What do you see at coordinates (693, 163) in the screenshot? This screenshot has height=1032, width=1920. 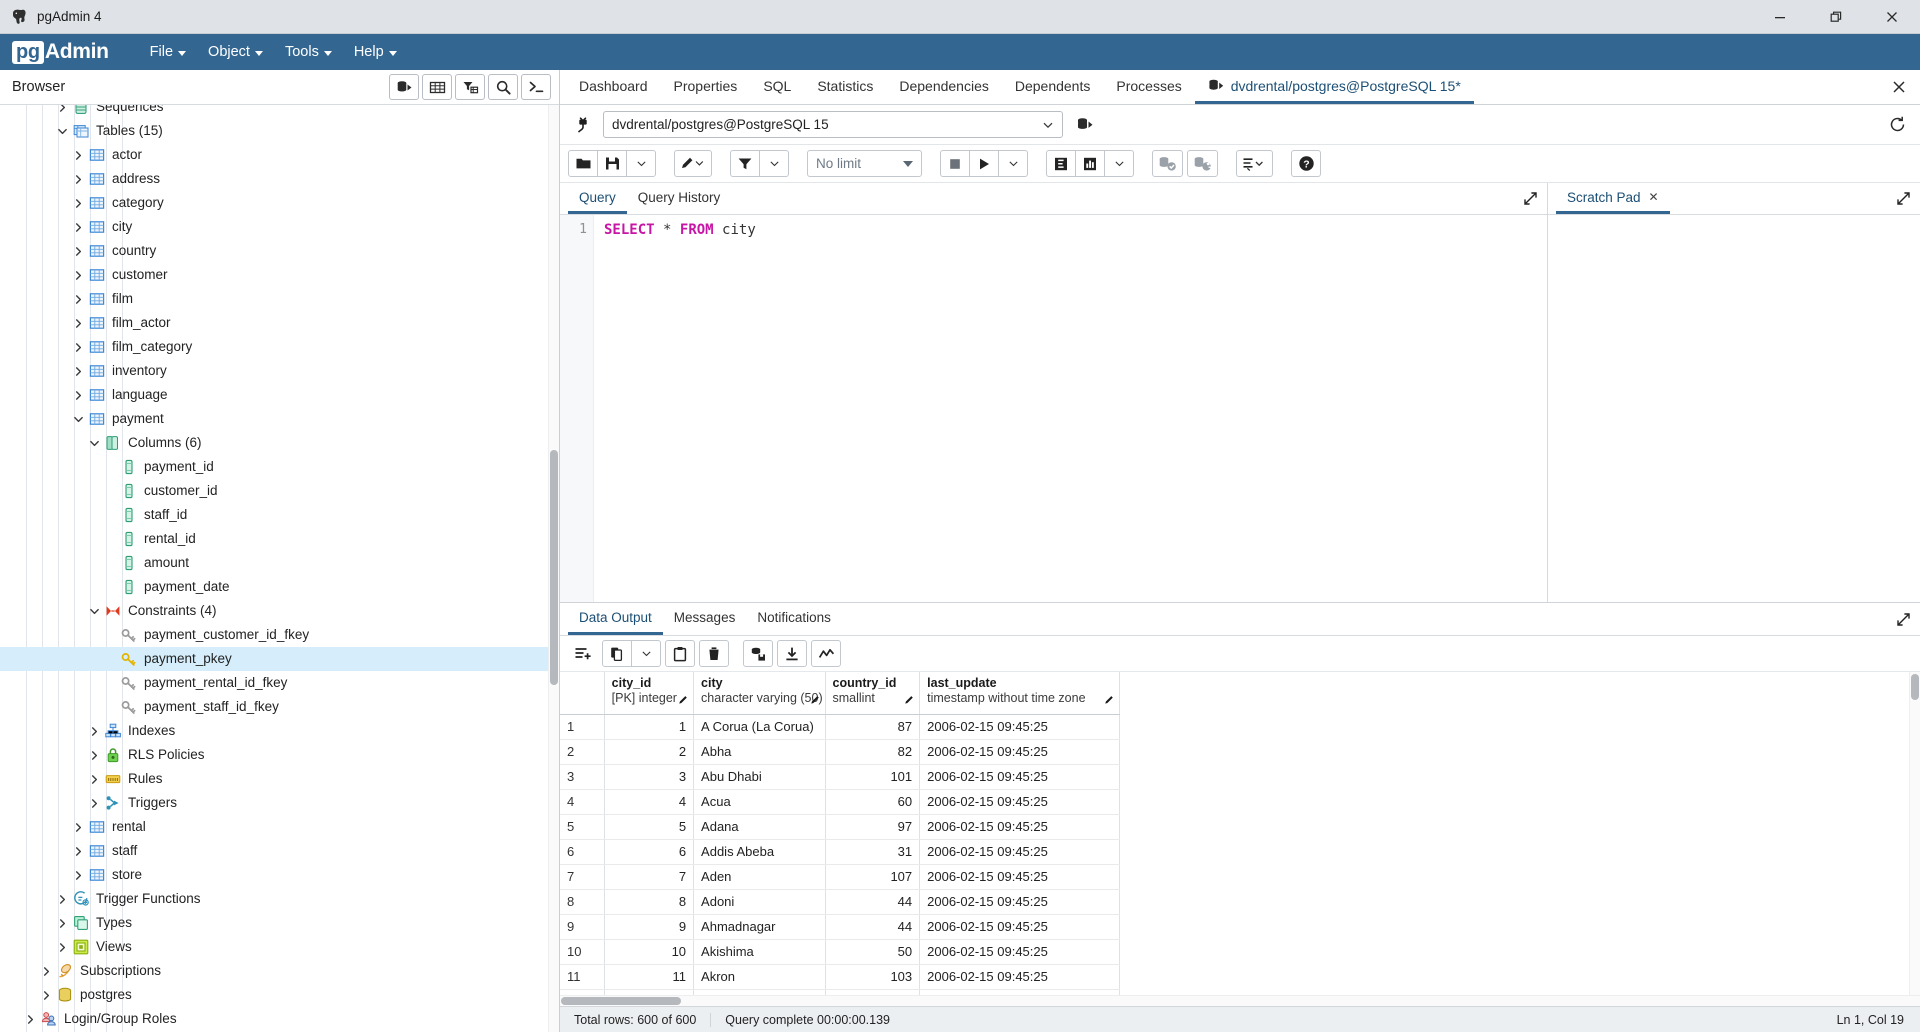 I see `edit-button` at bounding box center [693, 163].